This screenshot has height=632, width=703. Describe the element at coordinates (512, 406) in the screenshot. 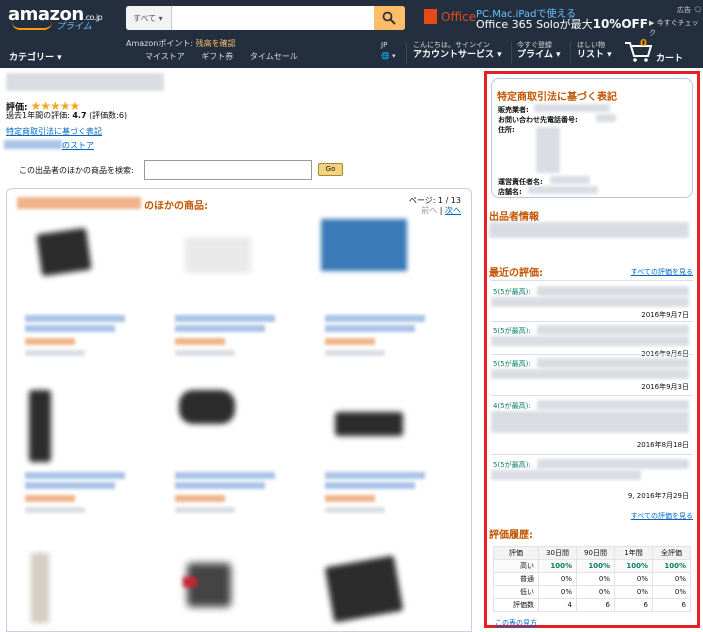

I see `review-stars: 4(5が最高):` at that location.